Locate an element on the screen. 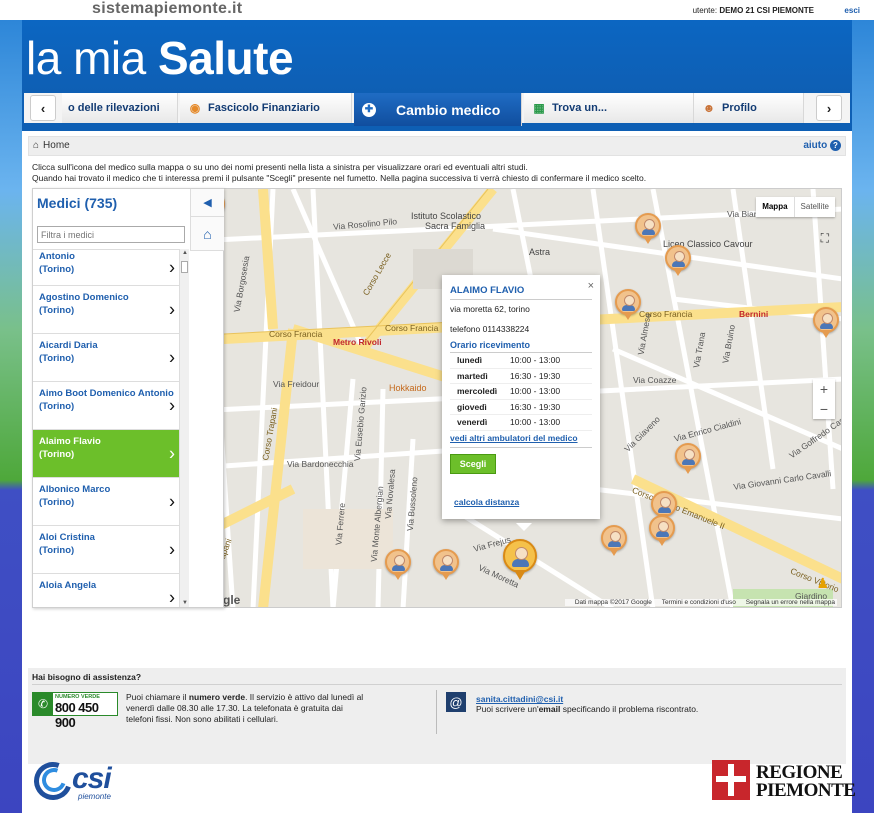 The image size is (874, 813). scroll-down-icon: ▼ is located at coordinates (185, 603).